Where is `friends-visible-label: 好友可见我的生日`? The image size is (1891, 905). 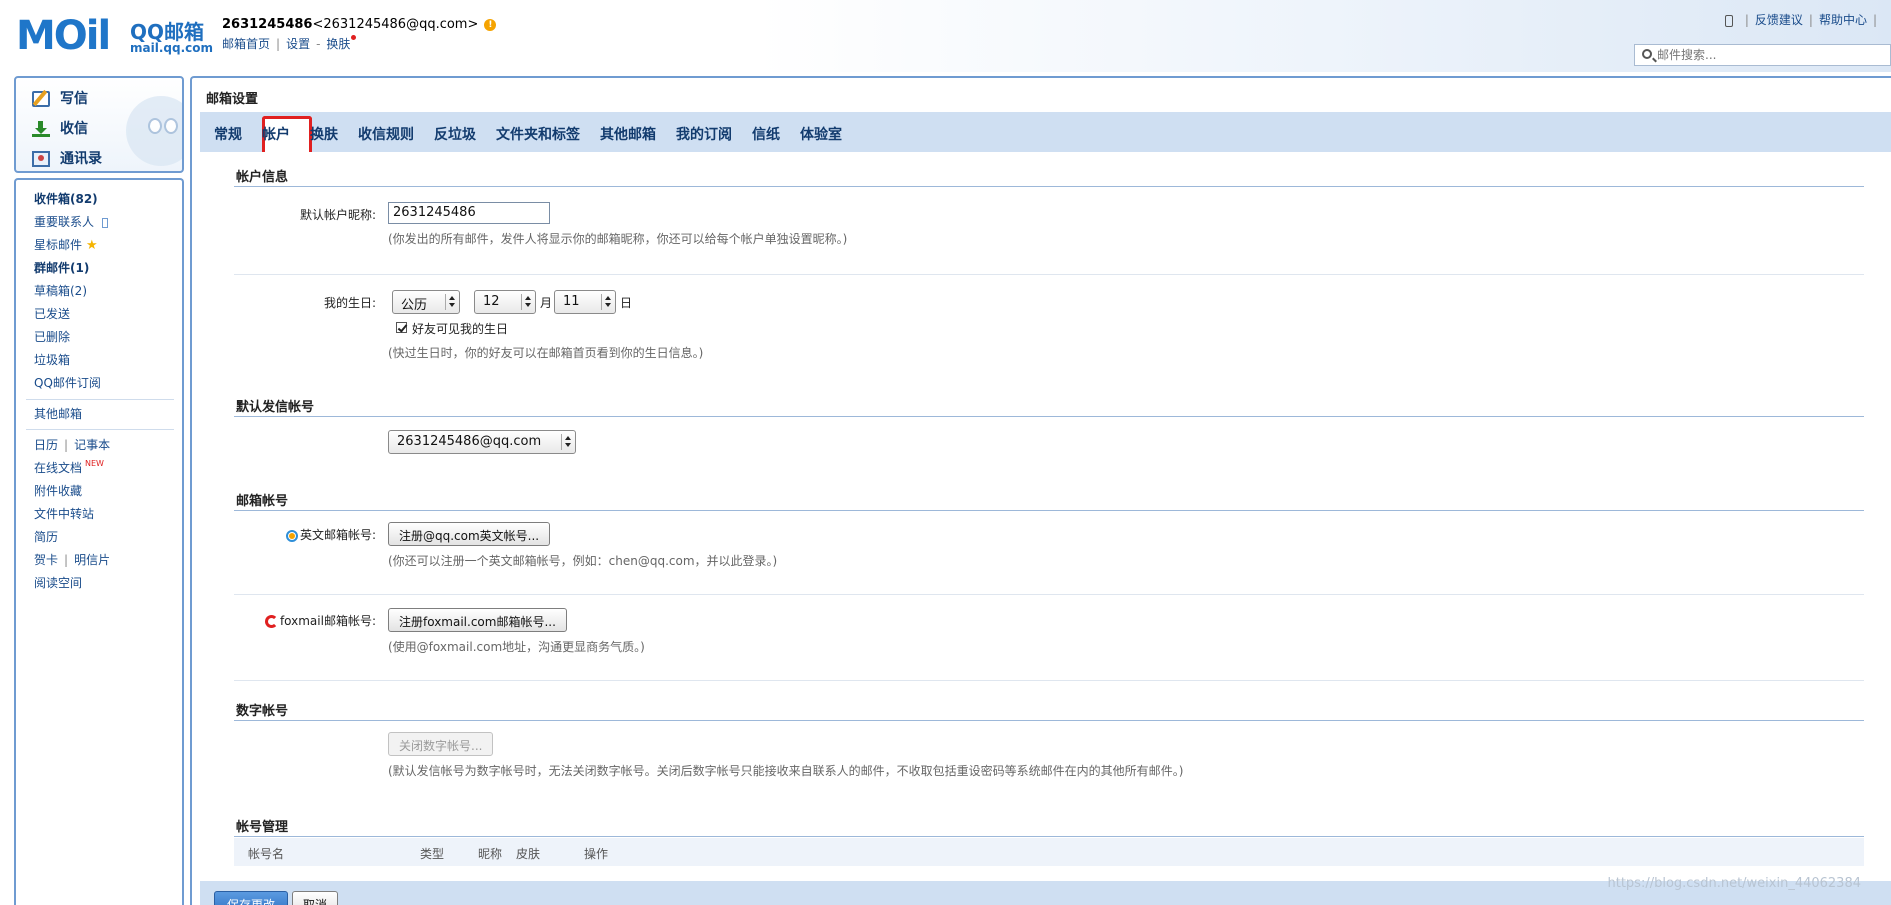 friends-visible-label: 好友可见我的生日 is located at coordinates (460, 328).